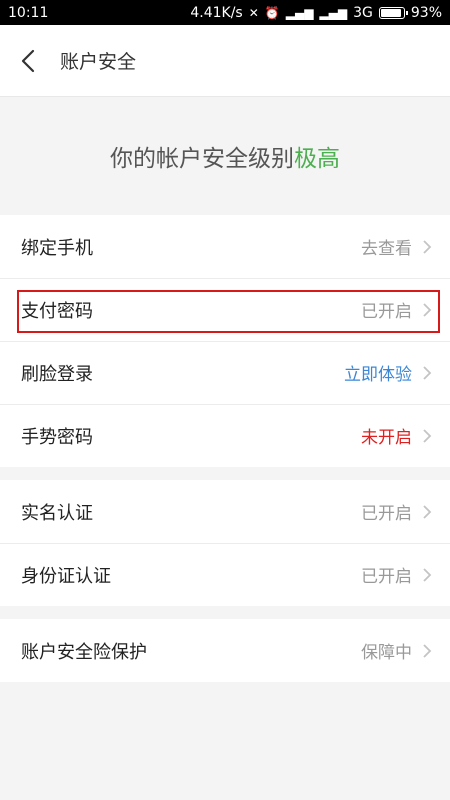 The image size is (450, 800). I want to click on row-face-login: 刷脸登录 立即体验, so click(225, 372).